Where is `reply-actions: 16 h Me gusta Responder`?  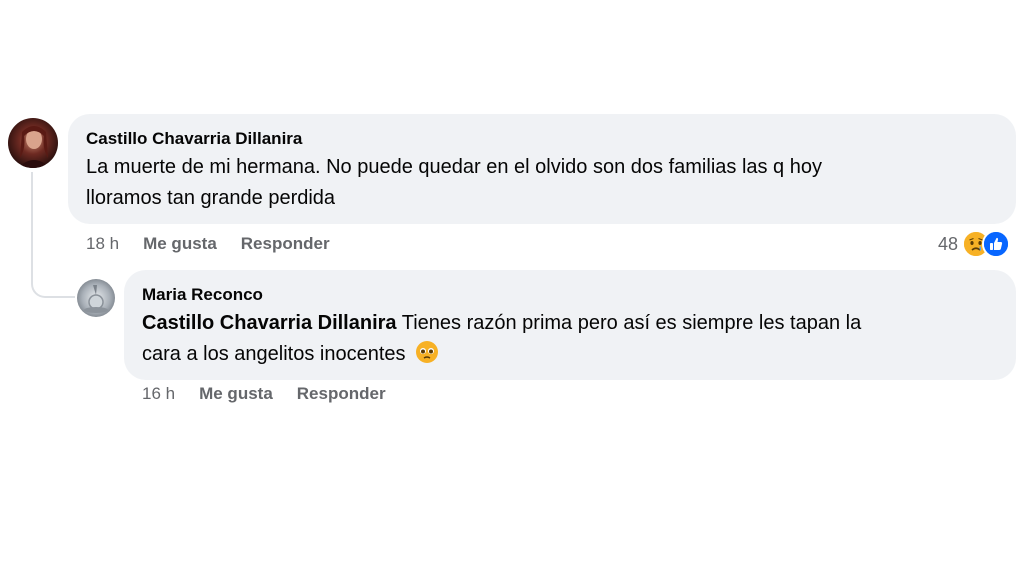 reply-actions: 16 h Me gusta Responder is located at coordinates (264, 394).